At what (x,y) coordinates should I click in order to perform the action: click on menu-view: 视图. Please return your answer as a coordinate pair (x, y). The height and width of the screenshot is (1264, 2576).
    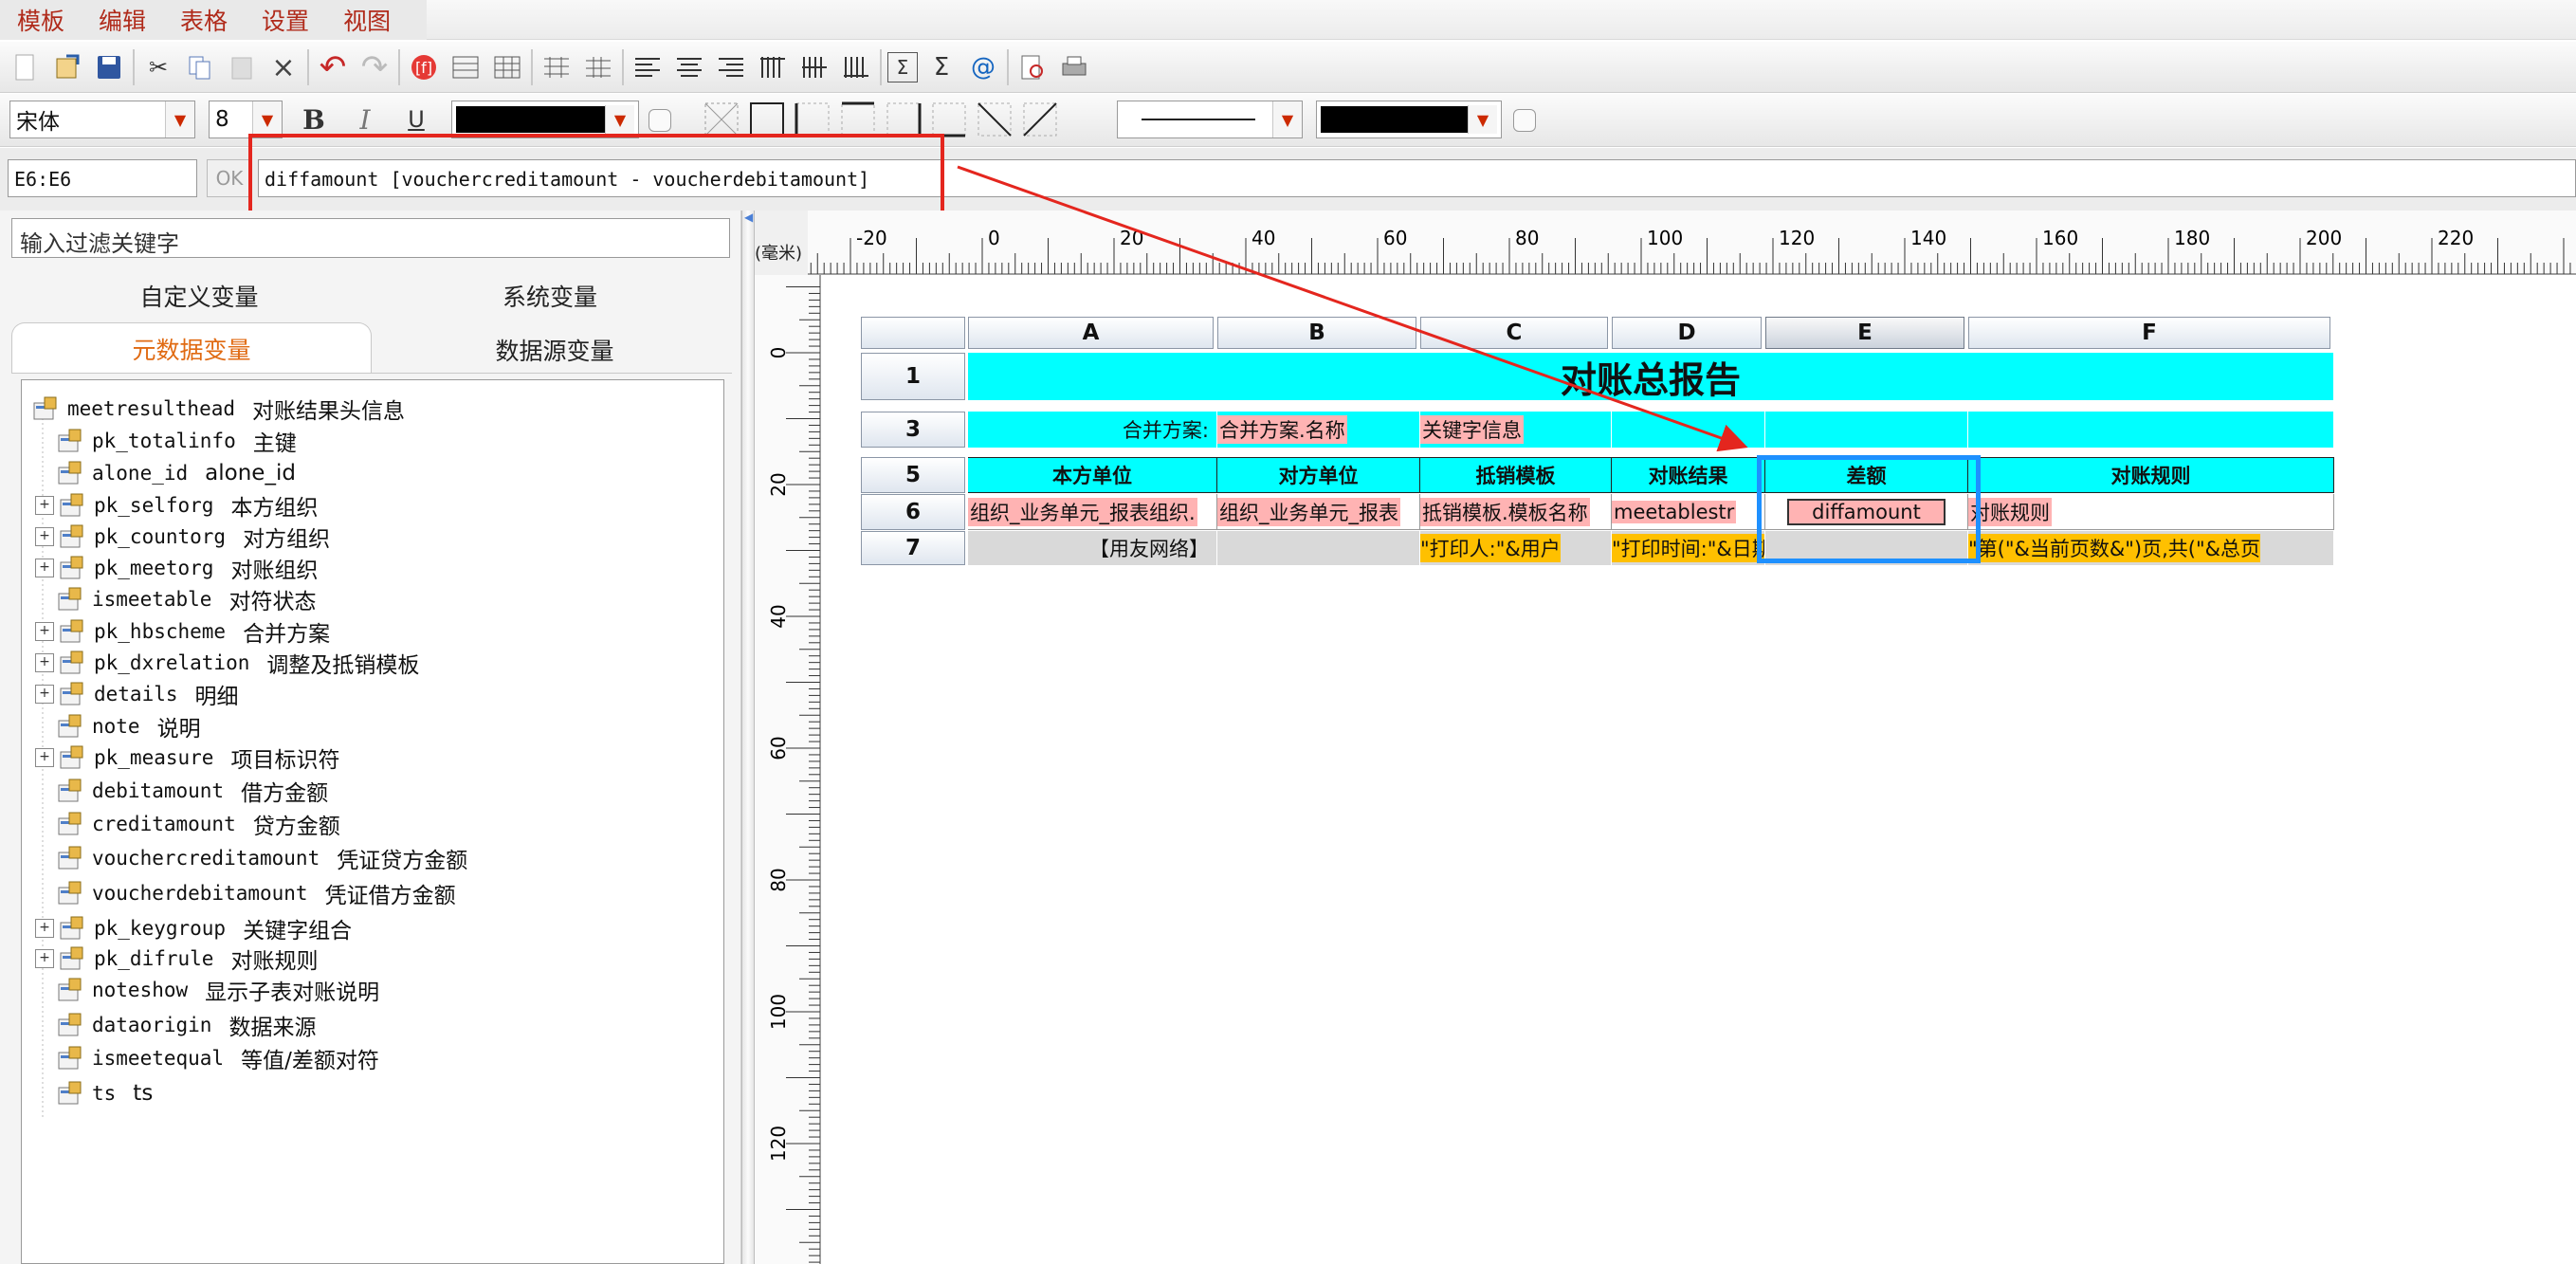
    Looking at the image, I should click on (367, 20).